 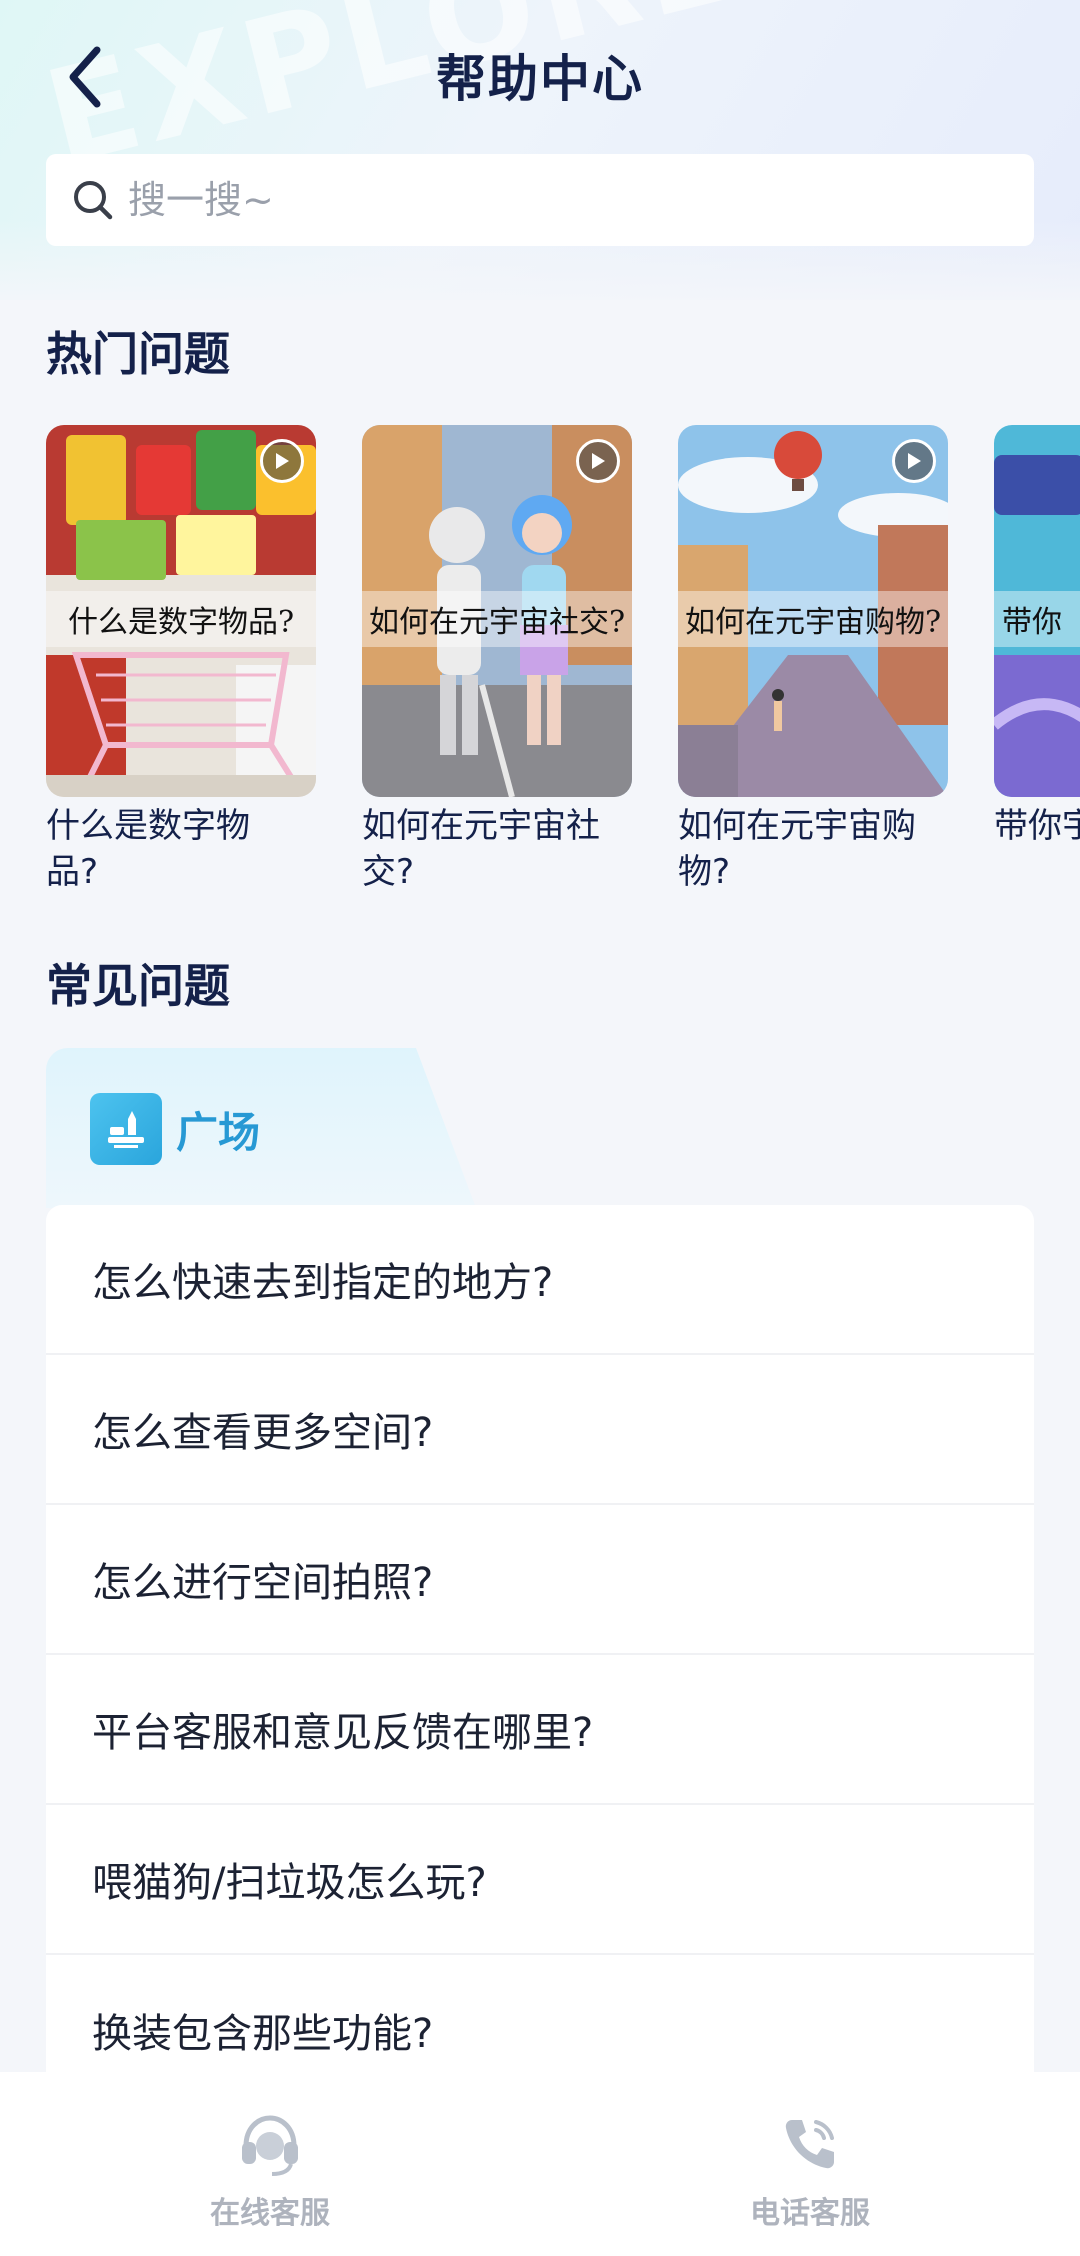 What do you see at coordinates (270, 2145) in the screenshot?
I see `headset-icon` at bounding box center [270, 2145].